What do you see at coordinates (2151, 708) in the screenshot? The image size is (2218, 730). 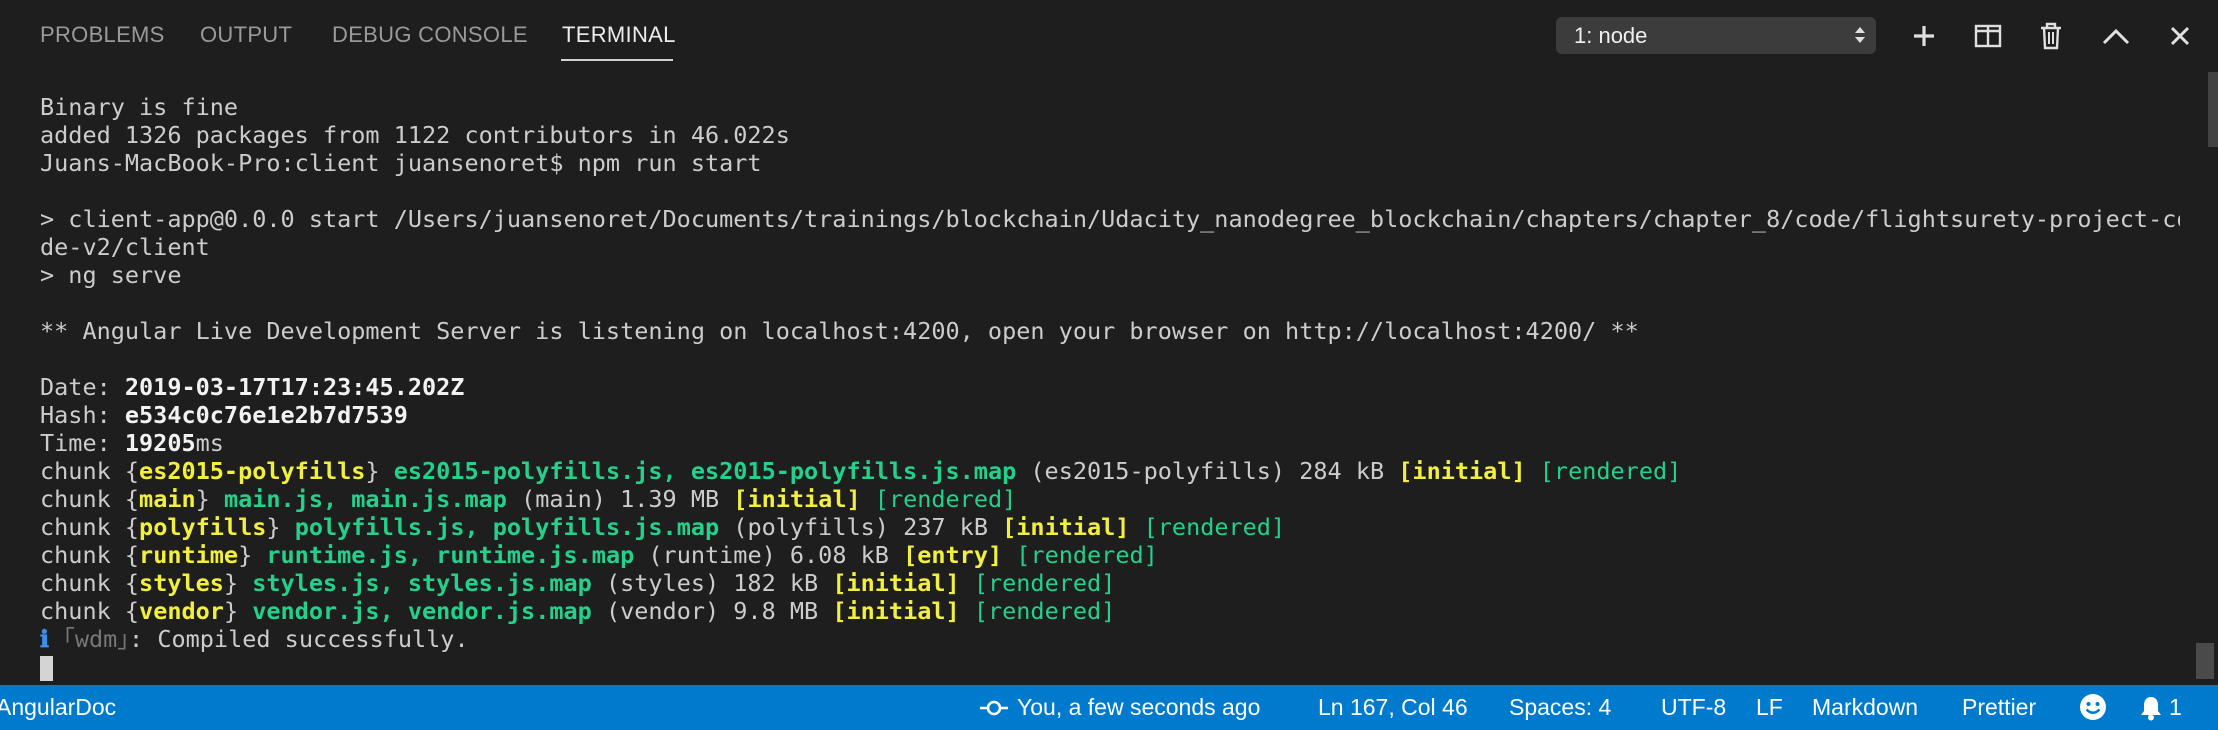 I see `bell-icon` at bounding box center [2151, 708].